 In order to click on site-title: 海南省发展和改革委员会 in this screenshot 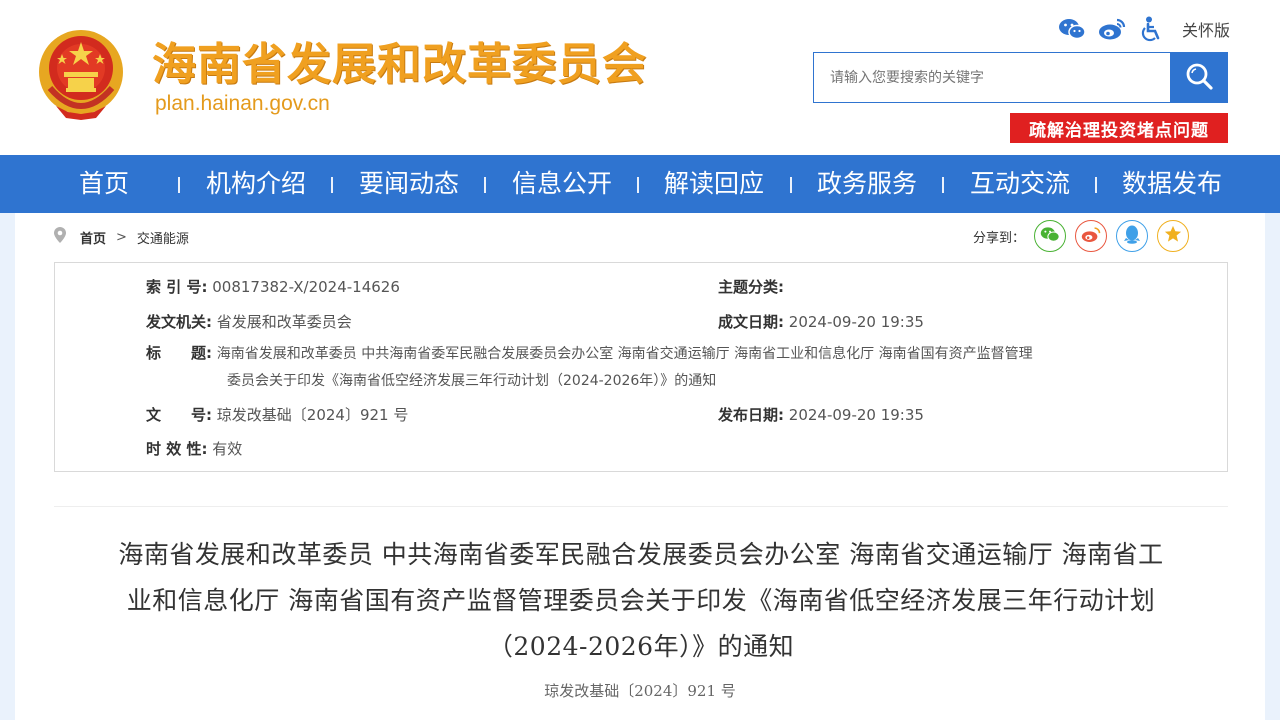, I will do `click(399, 60)`.